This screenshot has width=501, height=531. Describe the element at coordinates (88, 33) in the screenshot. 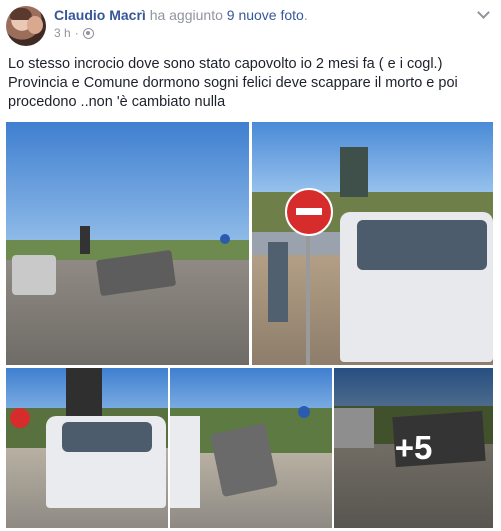

I see `globe-icon` at that location.